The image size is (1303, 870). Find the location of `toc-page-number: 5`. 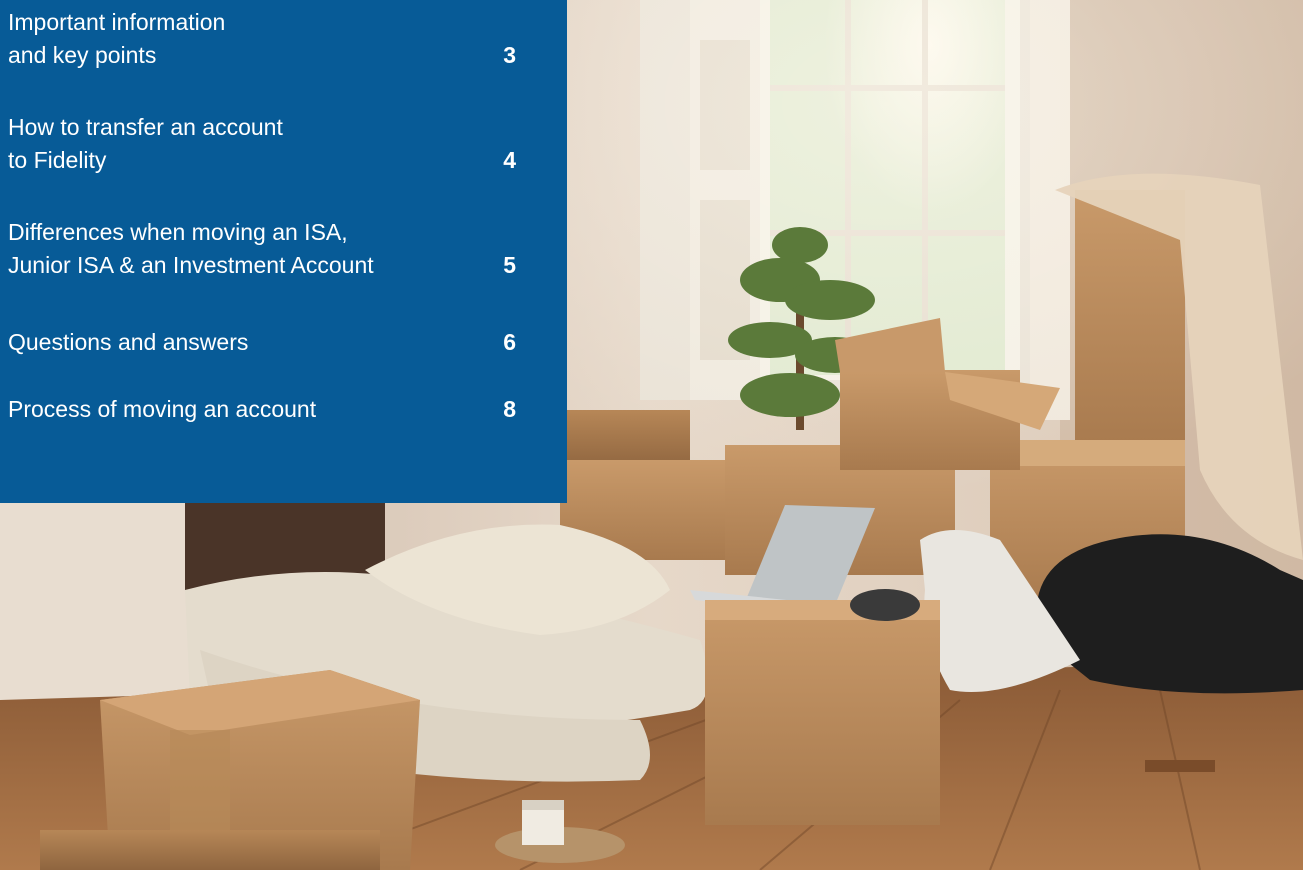

toc-page-number: 5 is located at coordinates (509, 265).